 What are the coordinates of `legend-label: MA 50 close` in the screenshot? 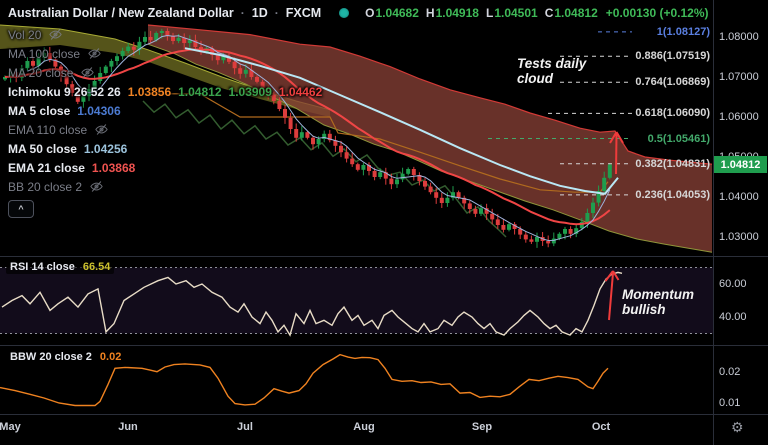 It's located at (42, 148).